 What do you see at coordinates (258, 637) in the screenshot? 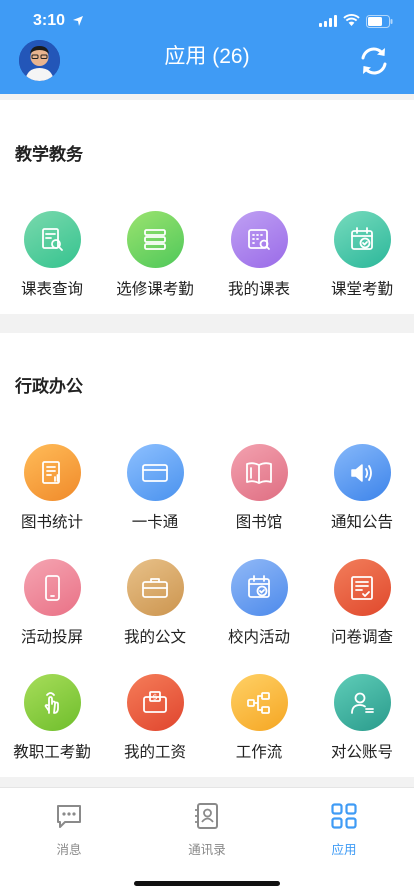
I see `app-label: 校内活动` at bounding box center [258, 637].